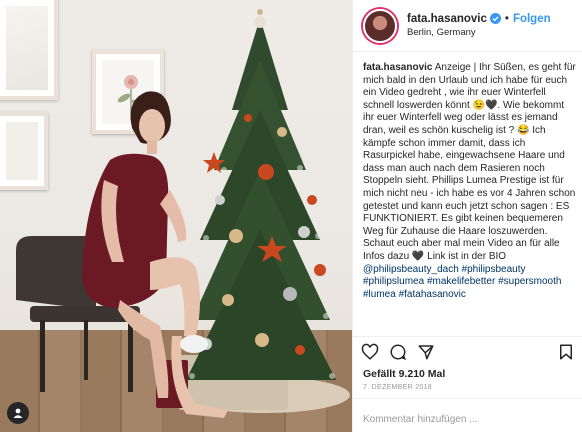  Describe the element at coordinates (495, 18) in the screenshot. I see `verified-badge-icon` at that location.